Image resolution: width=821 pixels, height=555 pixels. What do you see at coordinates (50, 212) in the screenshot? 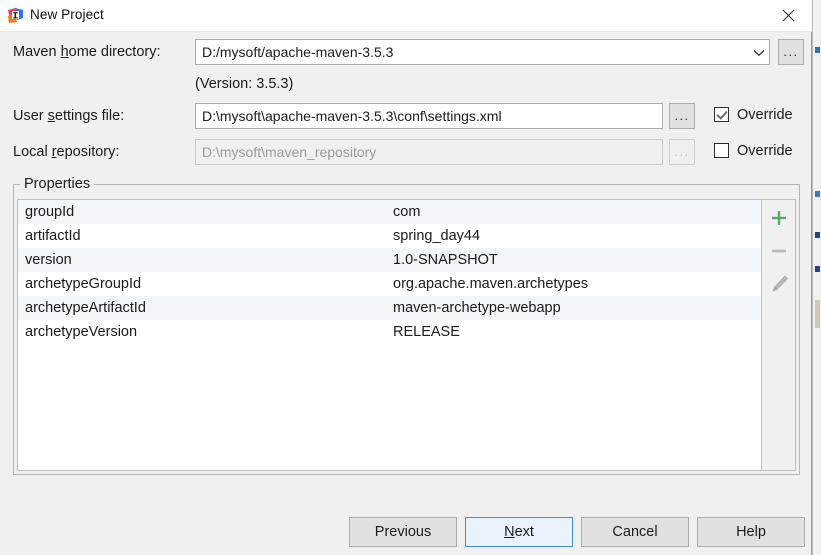
I see `property-key: groupId` at bounding box center [50, 212].